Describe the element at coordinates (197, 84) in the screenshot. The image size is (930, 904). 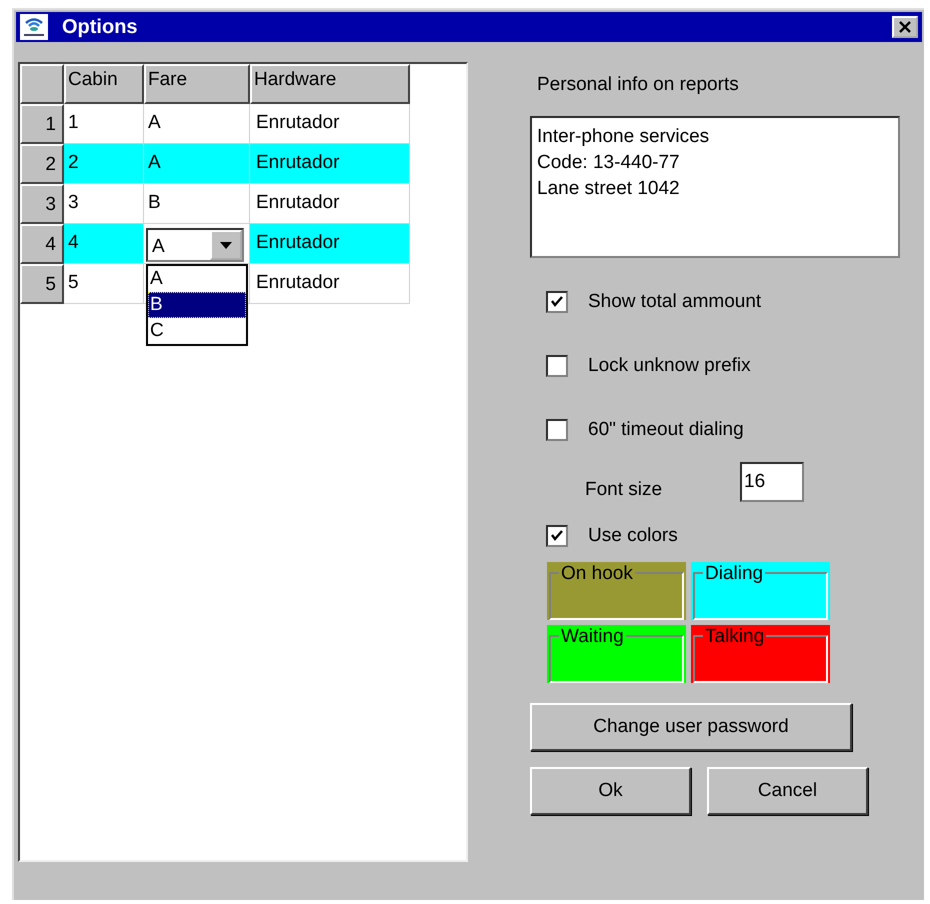
I see `column-header: Fare` at that location.